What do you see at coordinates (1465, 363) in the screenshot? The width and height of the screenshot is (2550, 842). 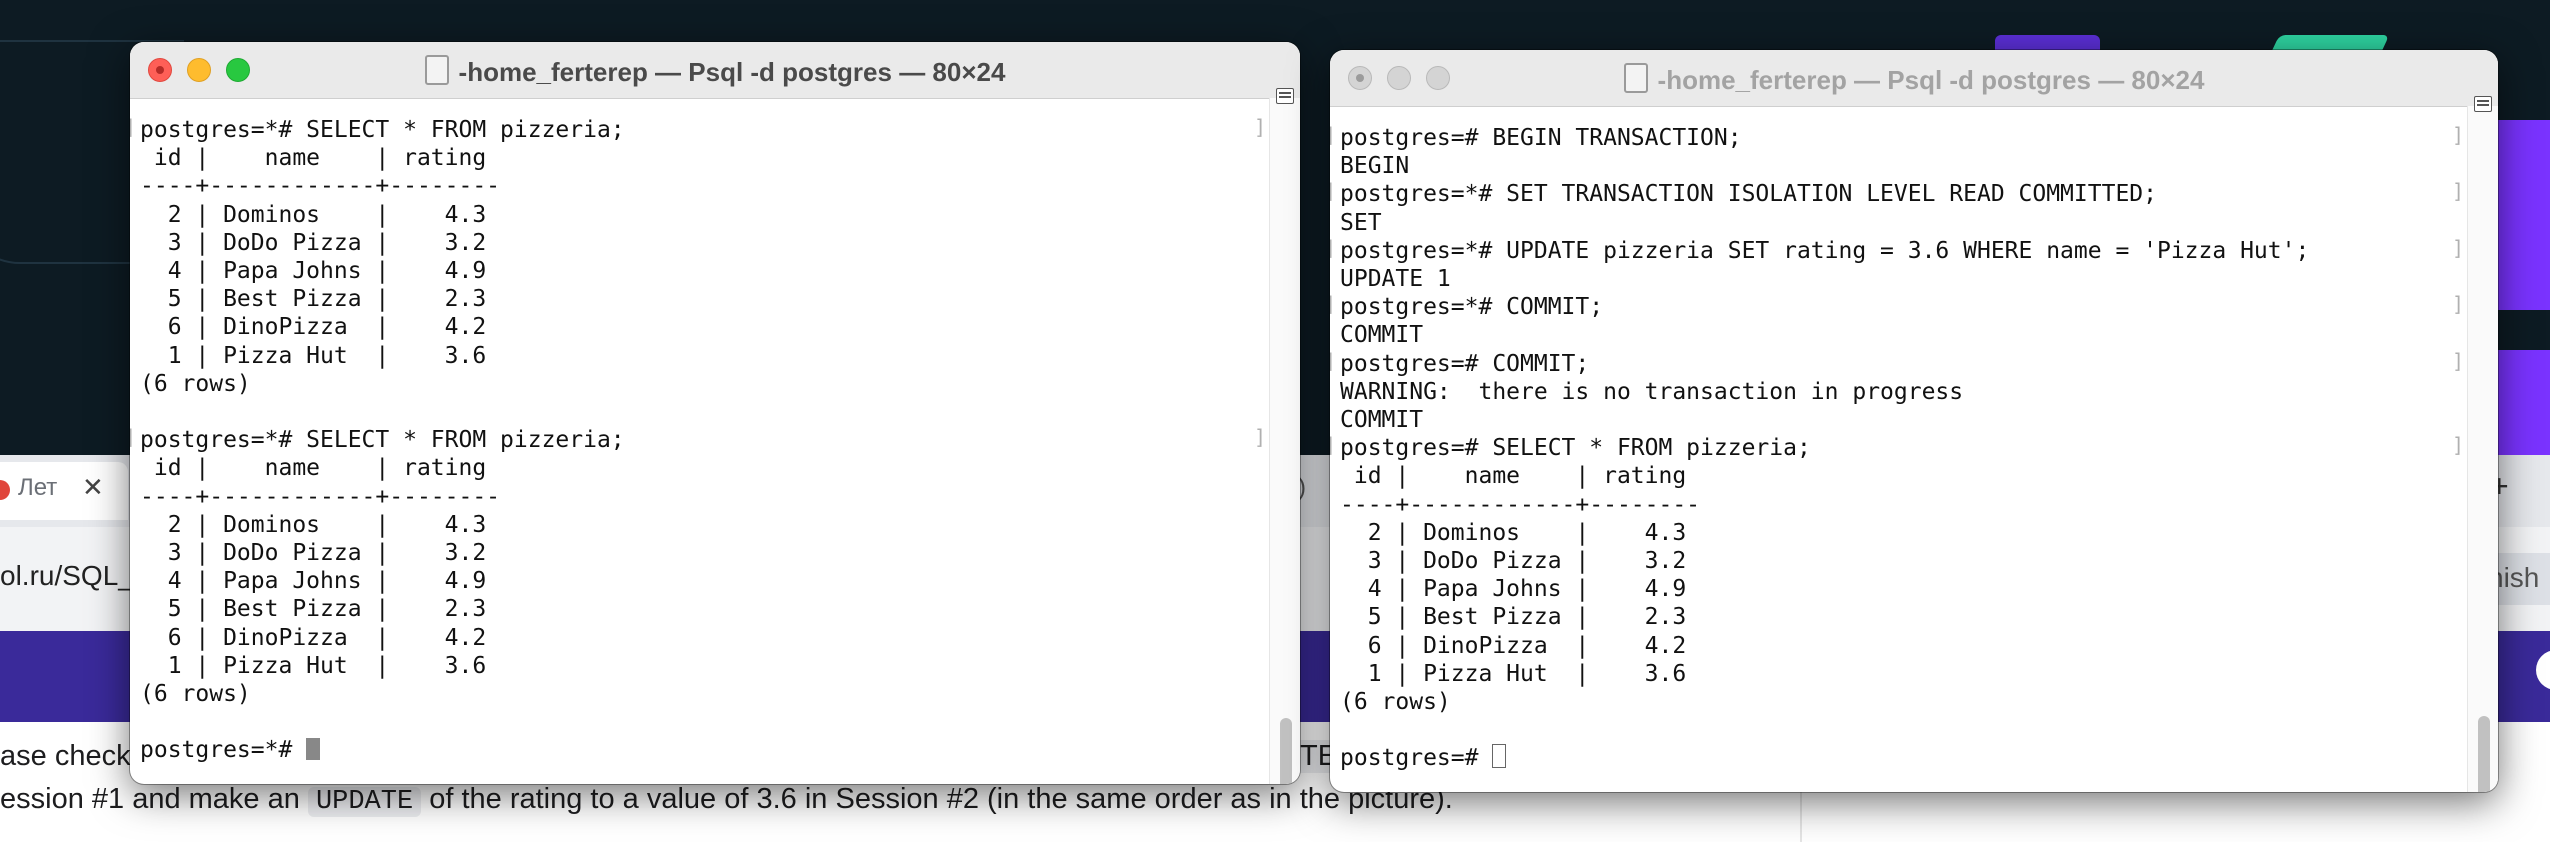 I see `terminal-line: postgres=# COMMIT;` at bounding box center [1465, 363].